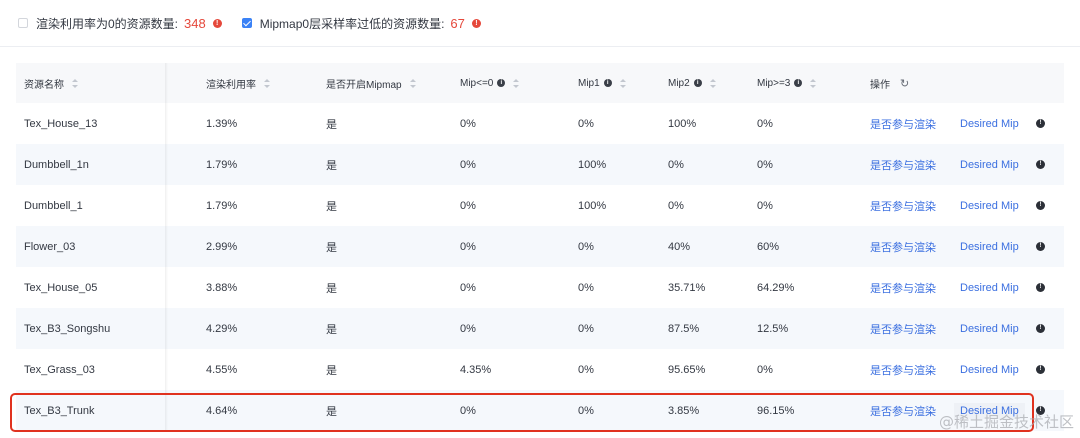  Describe the element at coordinates (476, 23) in the screenshot. I see `warning-icon: !` at that location.